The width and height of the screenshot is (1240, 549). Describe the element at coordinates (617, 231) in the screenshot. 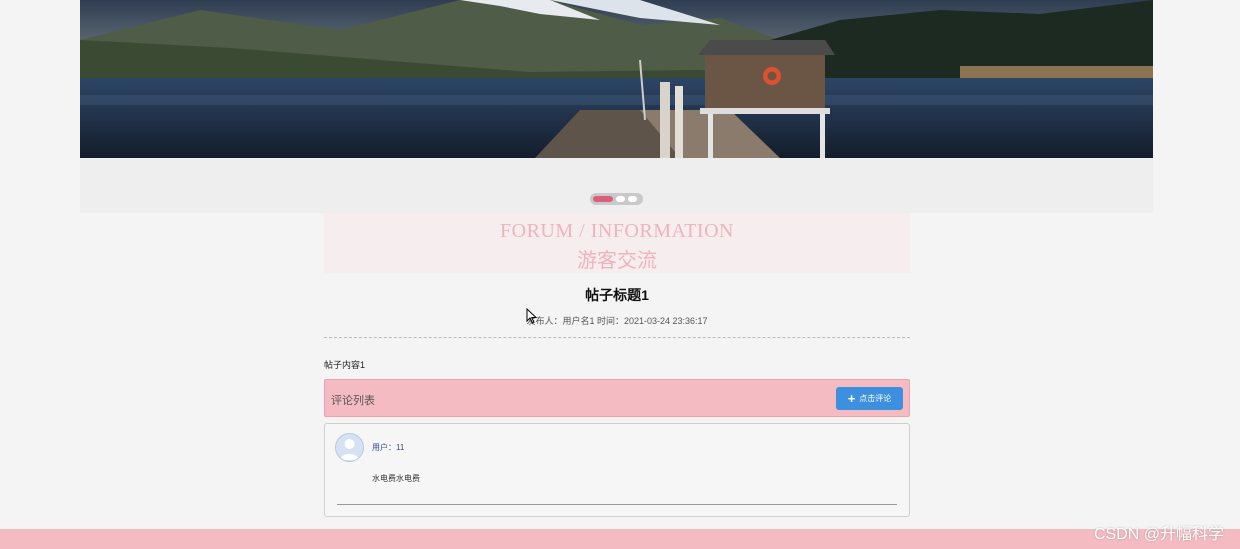

I see `section-title-en: FORUM / INFORMATION` at that location.